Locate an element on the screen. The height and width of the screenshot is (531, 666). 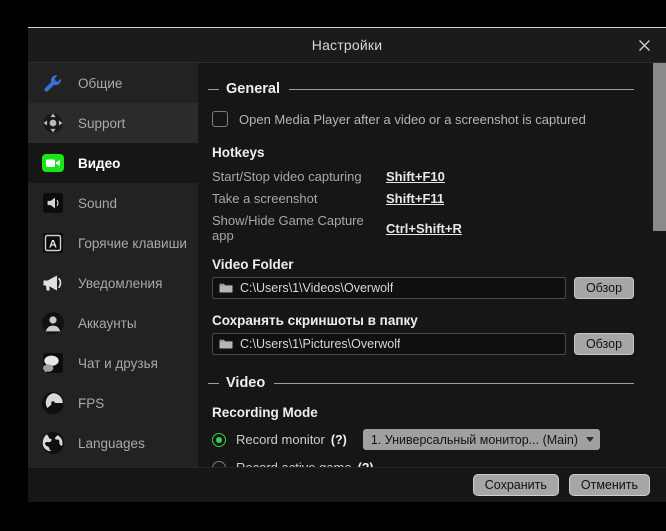
hotkeys-title: Hotkeys is located at coordinates (238, 152).